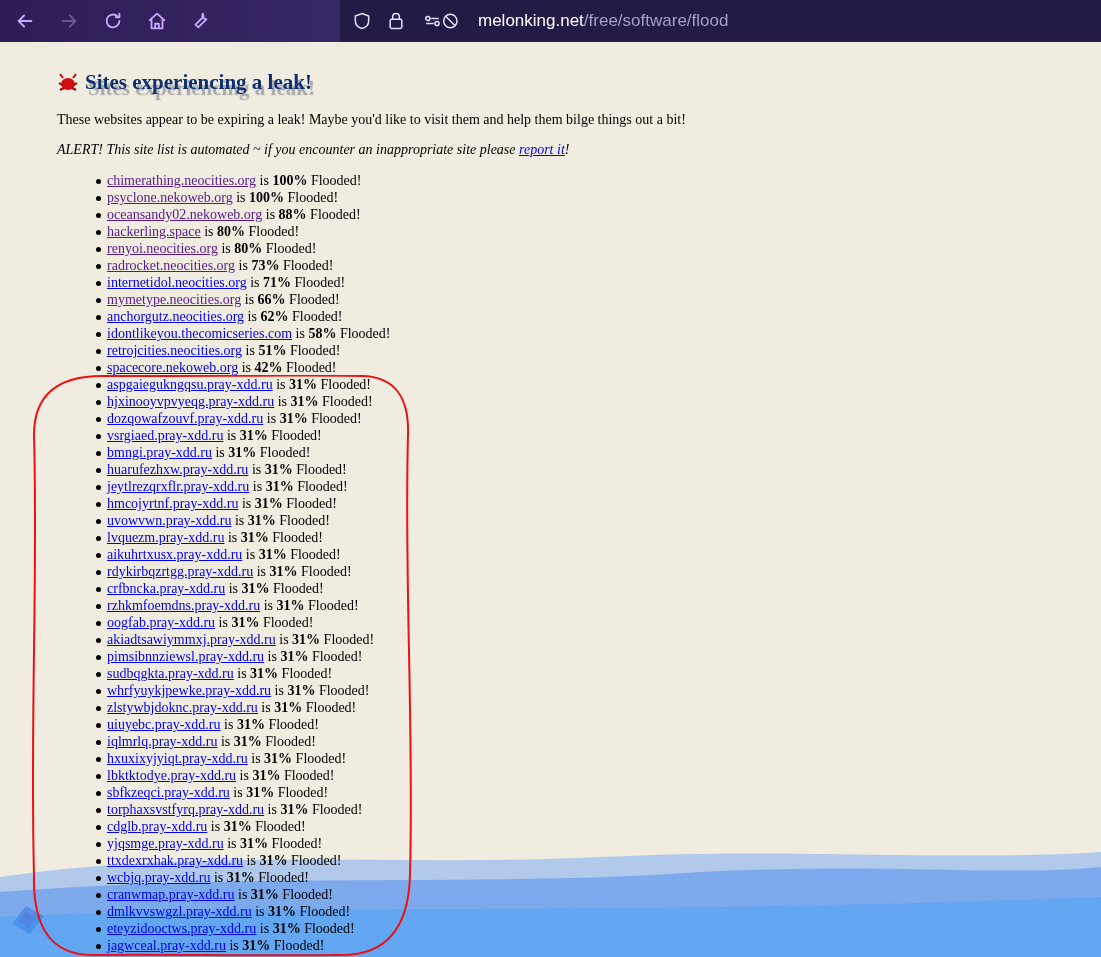 The image size is (1101, 957). Describe the element at coordinates (170, 197) in the screenshot. I see `site-link: psyclone.nekoweb.org` at that location.